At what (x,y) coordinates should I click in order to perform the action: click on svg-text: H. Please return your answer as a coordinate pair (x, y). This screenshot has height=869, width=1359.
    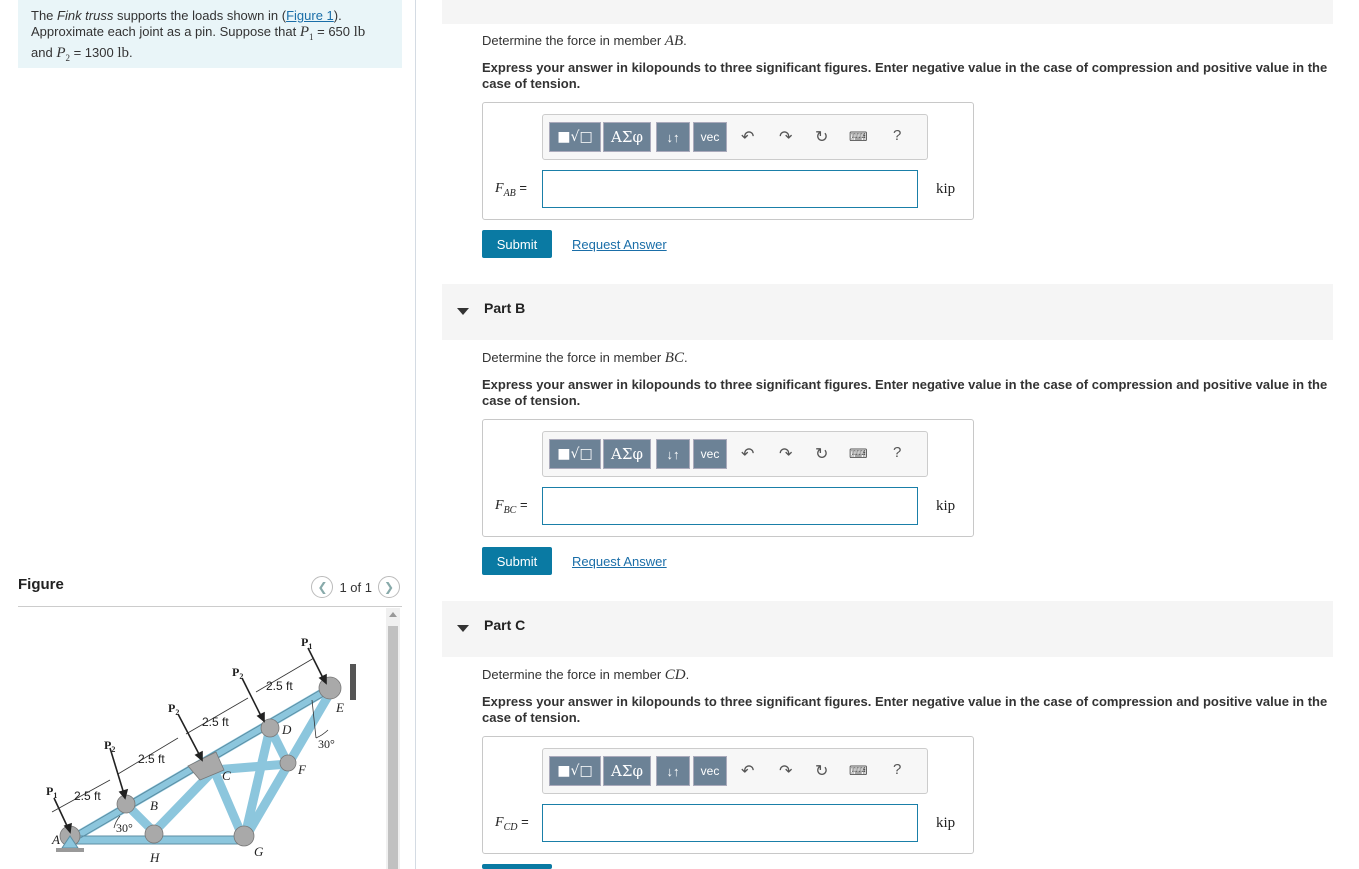
    Looking at the image, I should click on (154, 857).